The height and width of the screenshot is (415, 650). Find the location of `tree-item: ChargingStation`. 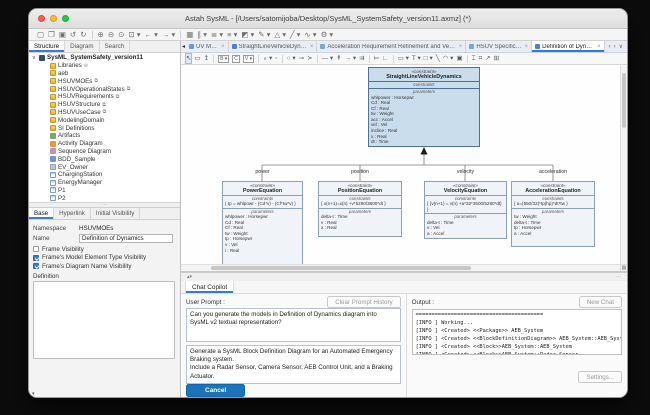

tree-item: ChargingStation is located at coordinates (104, 175).